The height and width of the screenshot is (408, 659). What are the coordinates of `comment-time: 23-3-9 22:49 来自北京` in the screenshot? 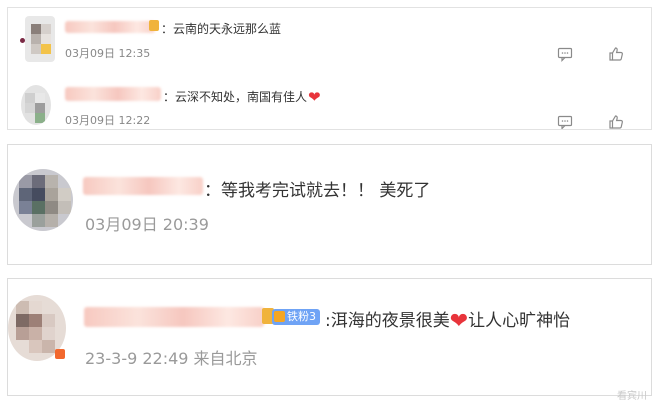 It's located at (171, 358).